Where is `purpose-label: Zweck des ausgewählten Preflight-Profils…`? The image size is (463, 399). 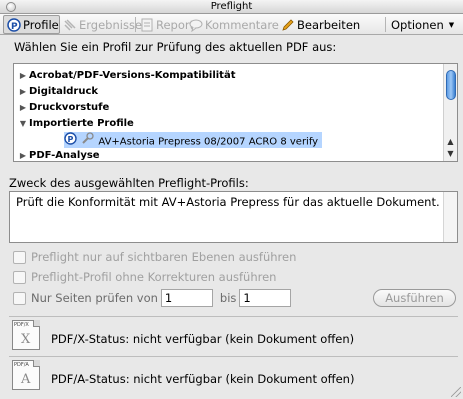
purpose-label: Zweck des ausgewählten Preflight-Profils… is located at coordinates (129, 183).